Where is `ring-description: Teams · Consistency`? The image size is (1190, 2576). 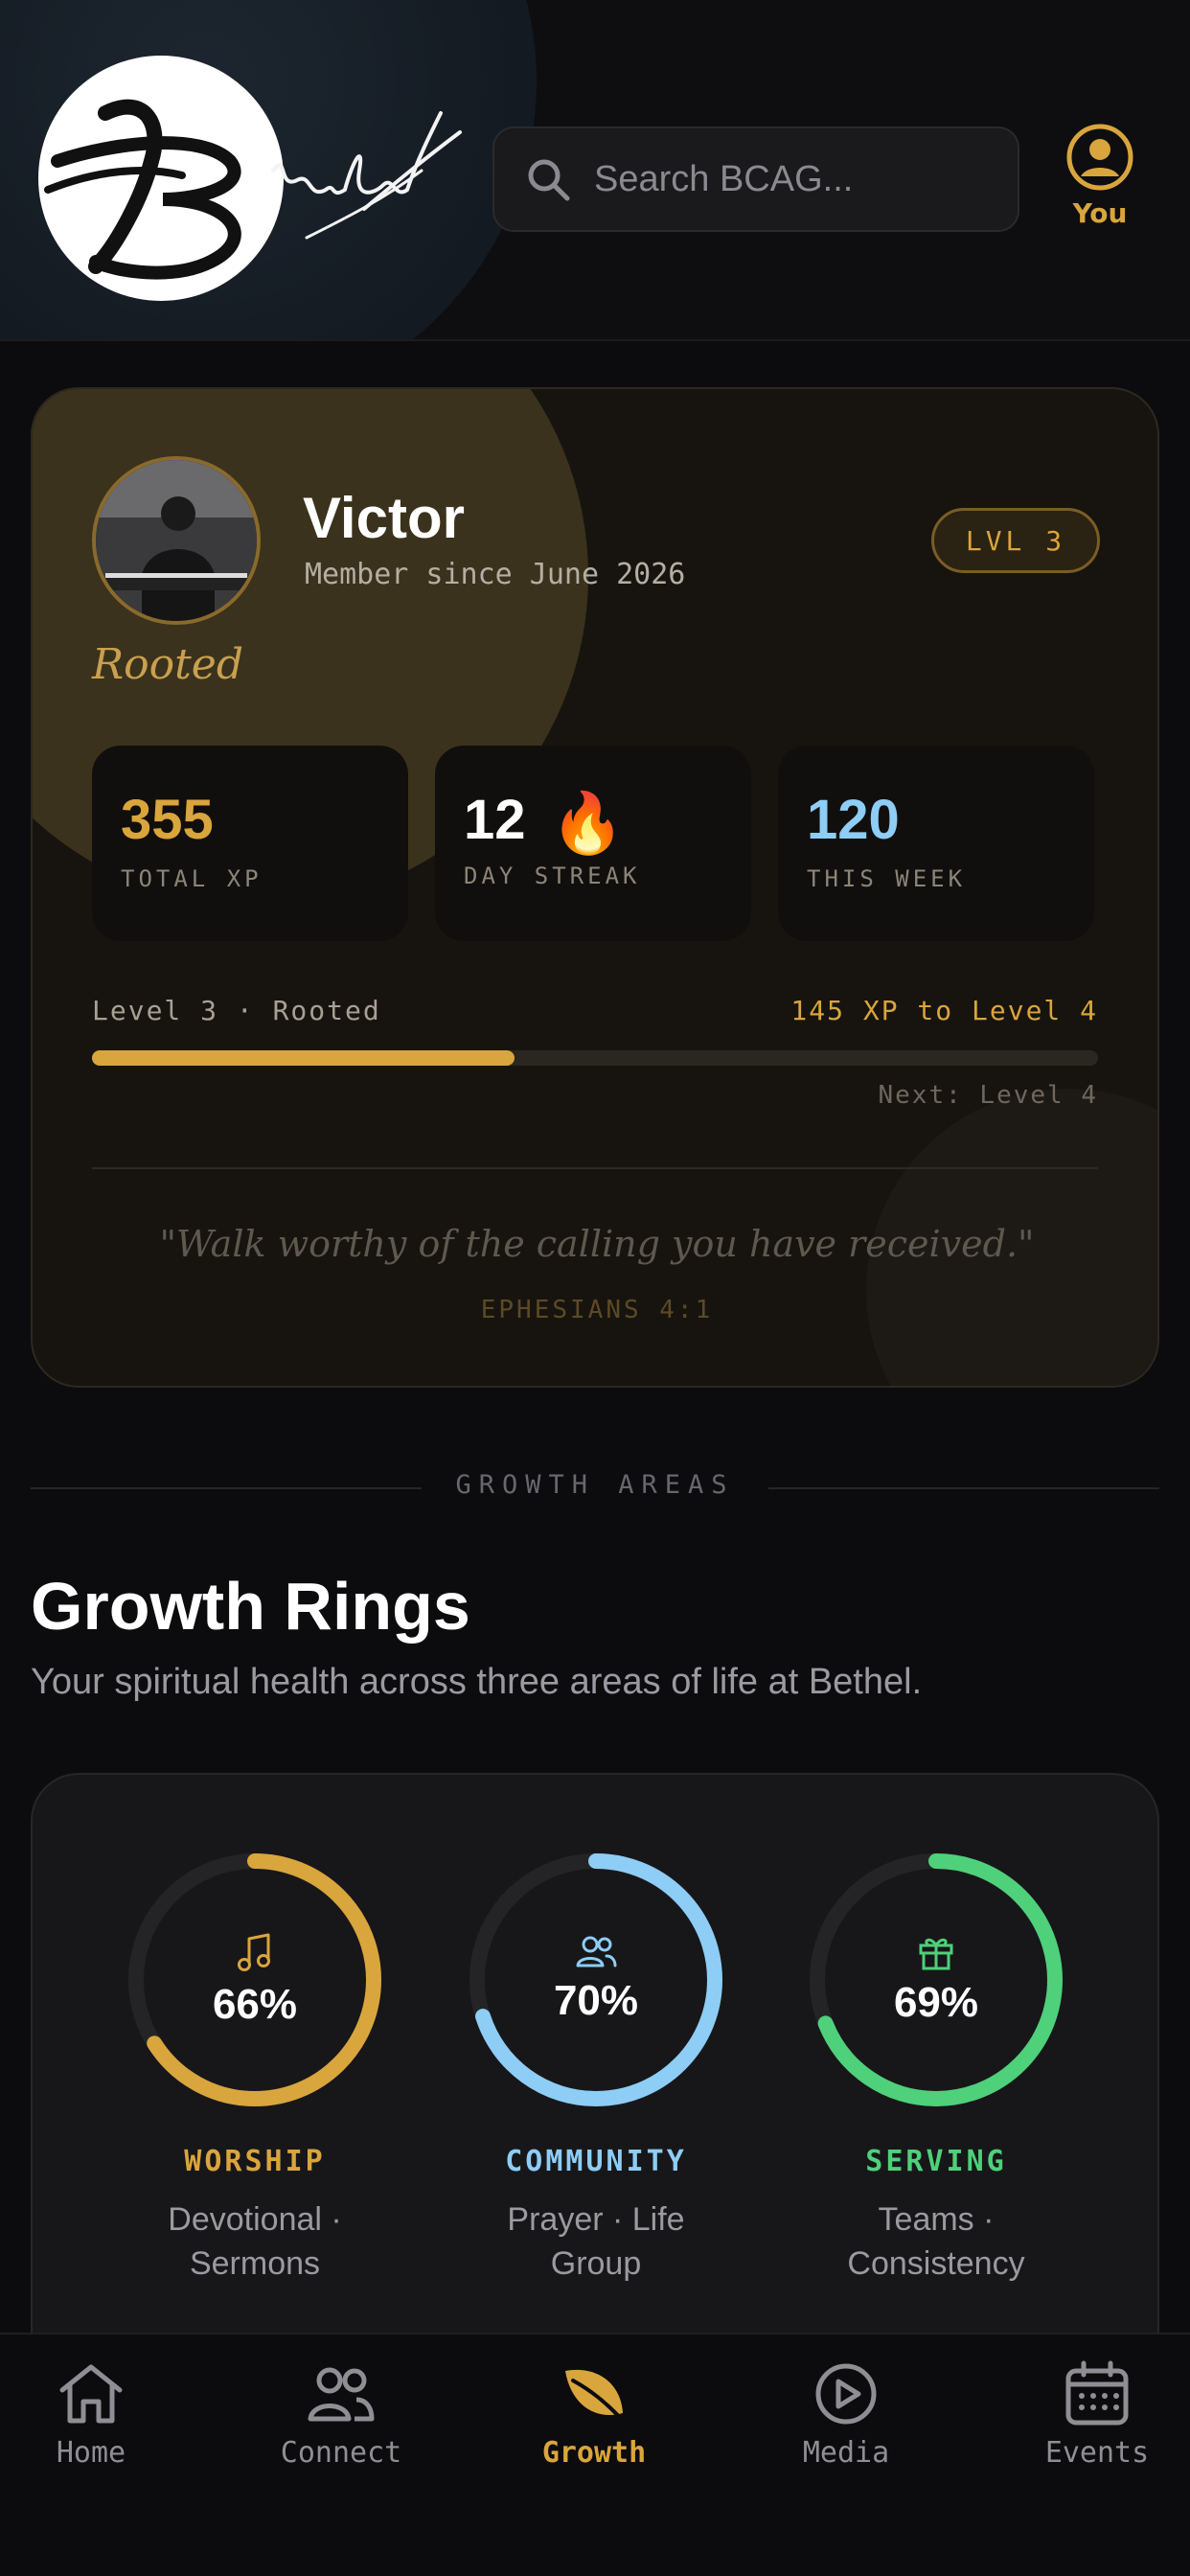
ring-description: Teams · Consistency is located at coordinates (936, 2241).